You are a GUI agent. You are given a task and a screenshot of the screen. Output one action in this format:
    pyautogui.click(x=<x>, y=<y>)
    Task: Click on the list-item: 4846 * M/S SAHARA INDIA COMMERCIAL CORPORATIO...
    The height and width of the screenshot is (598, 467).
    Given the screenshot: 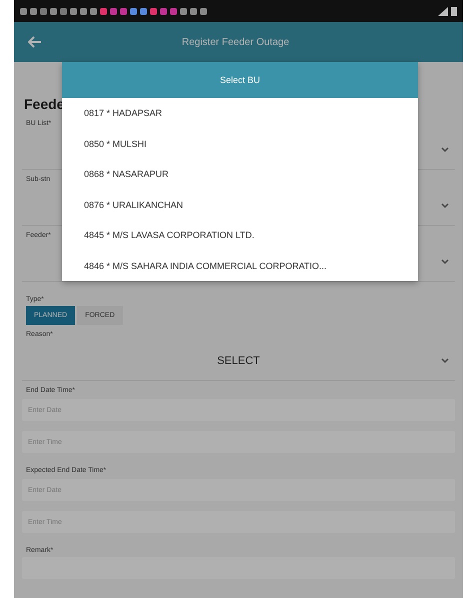 What is the action you would take?
    pyautogui.click(x=240, y=265)
    